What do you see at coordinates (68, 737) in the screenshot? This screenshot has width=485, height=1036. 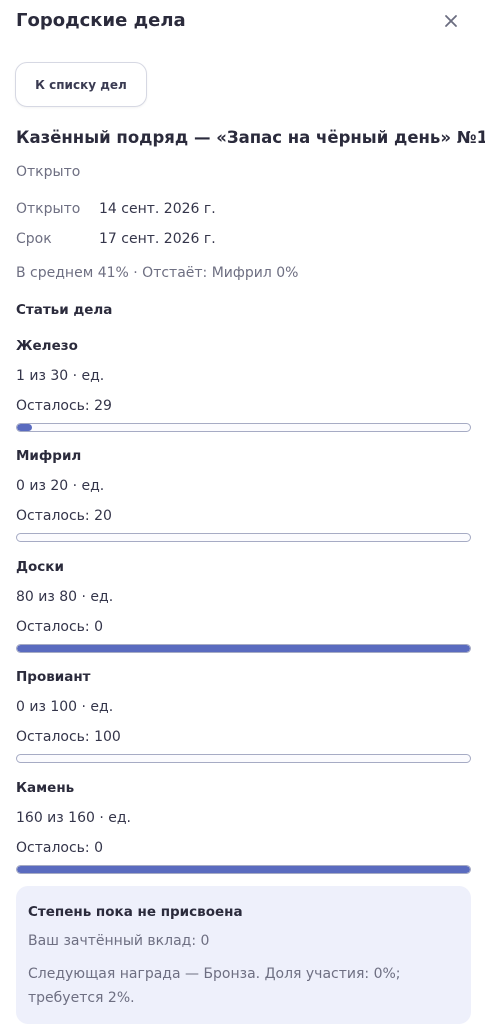 I see `item-remaining: Осталось: 100` at bounding box center [68, 737].